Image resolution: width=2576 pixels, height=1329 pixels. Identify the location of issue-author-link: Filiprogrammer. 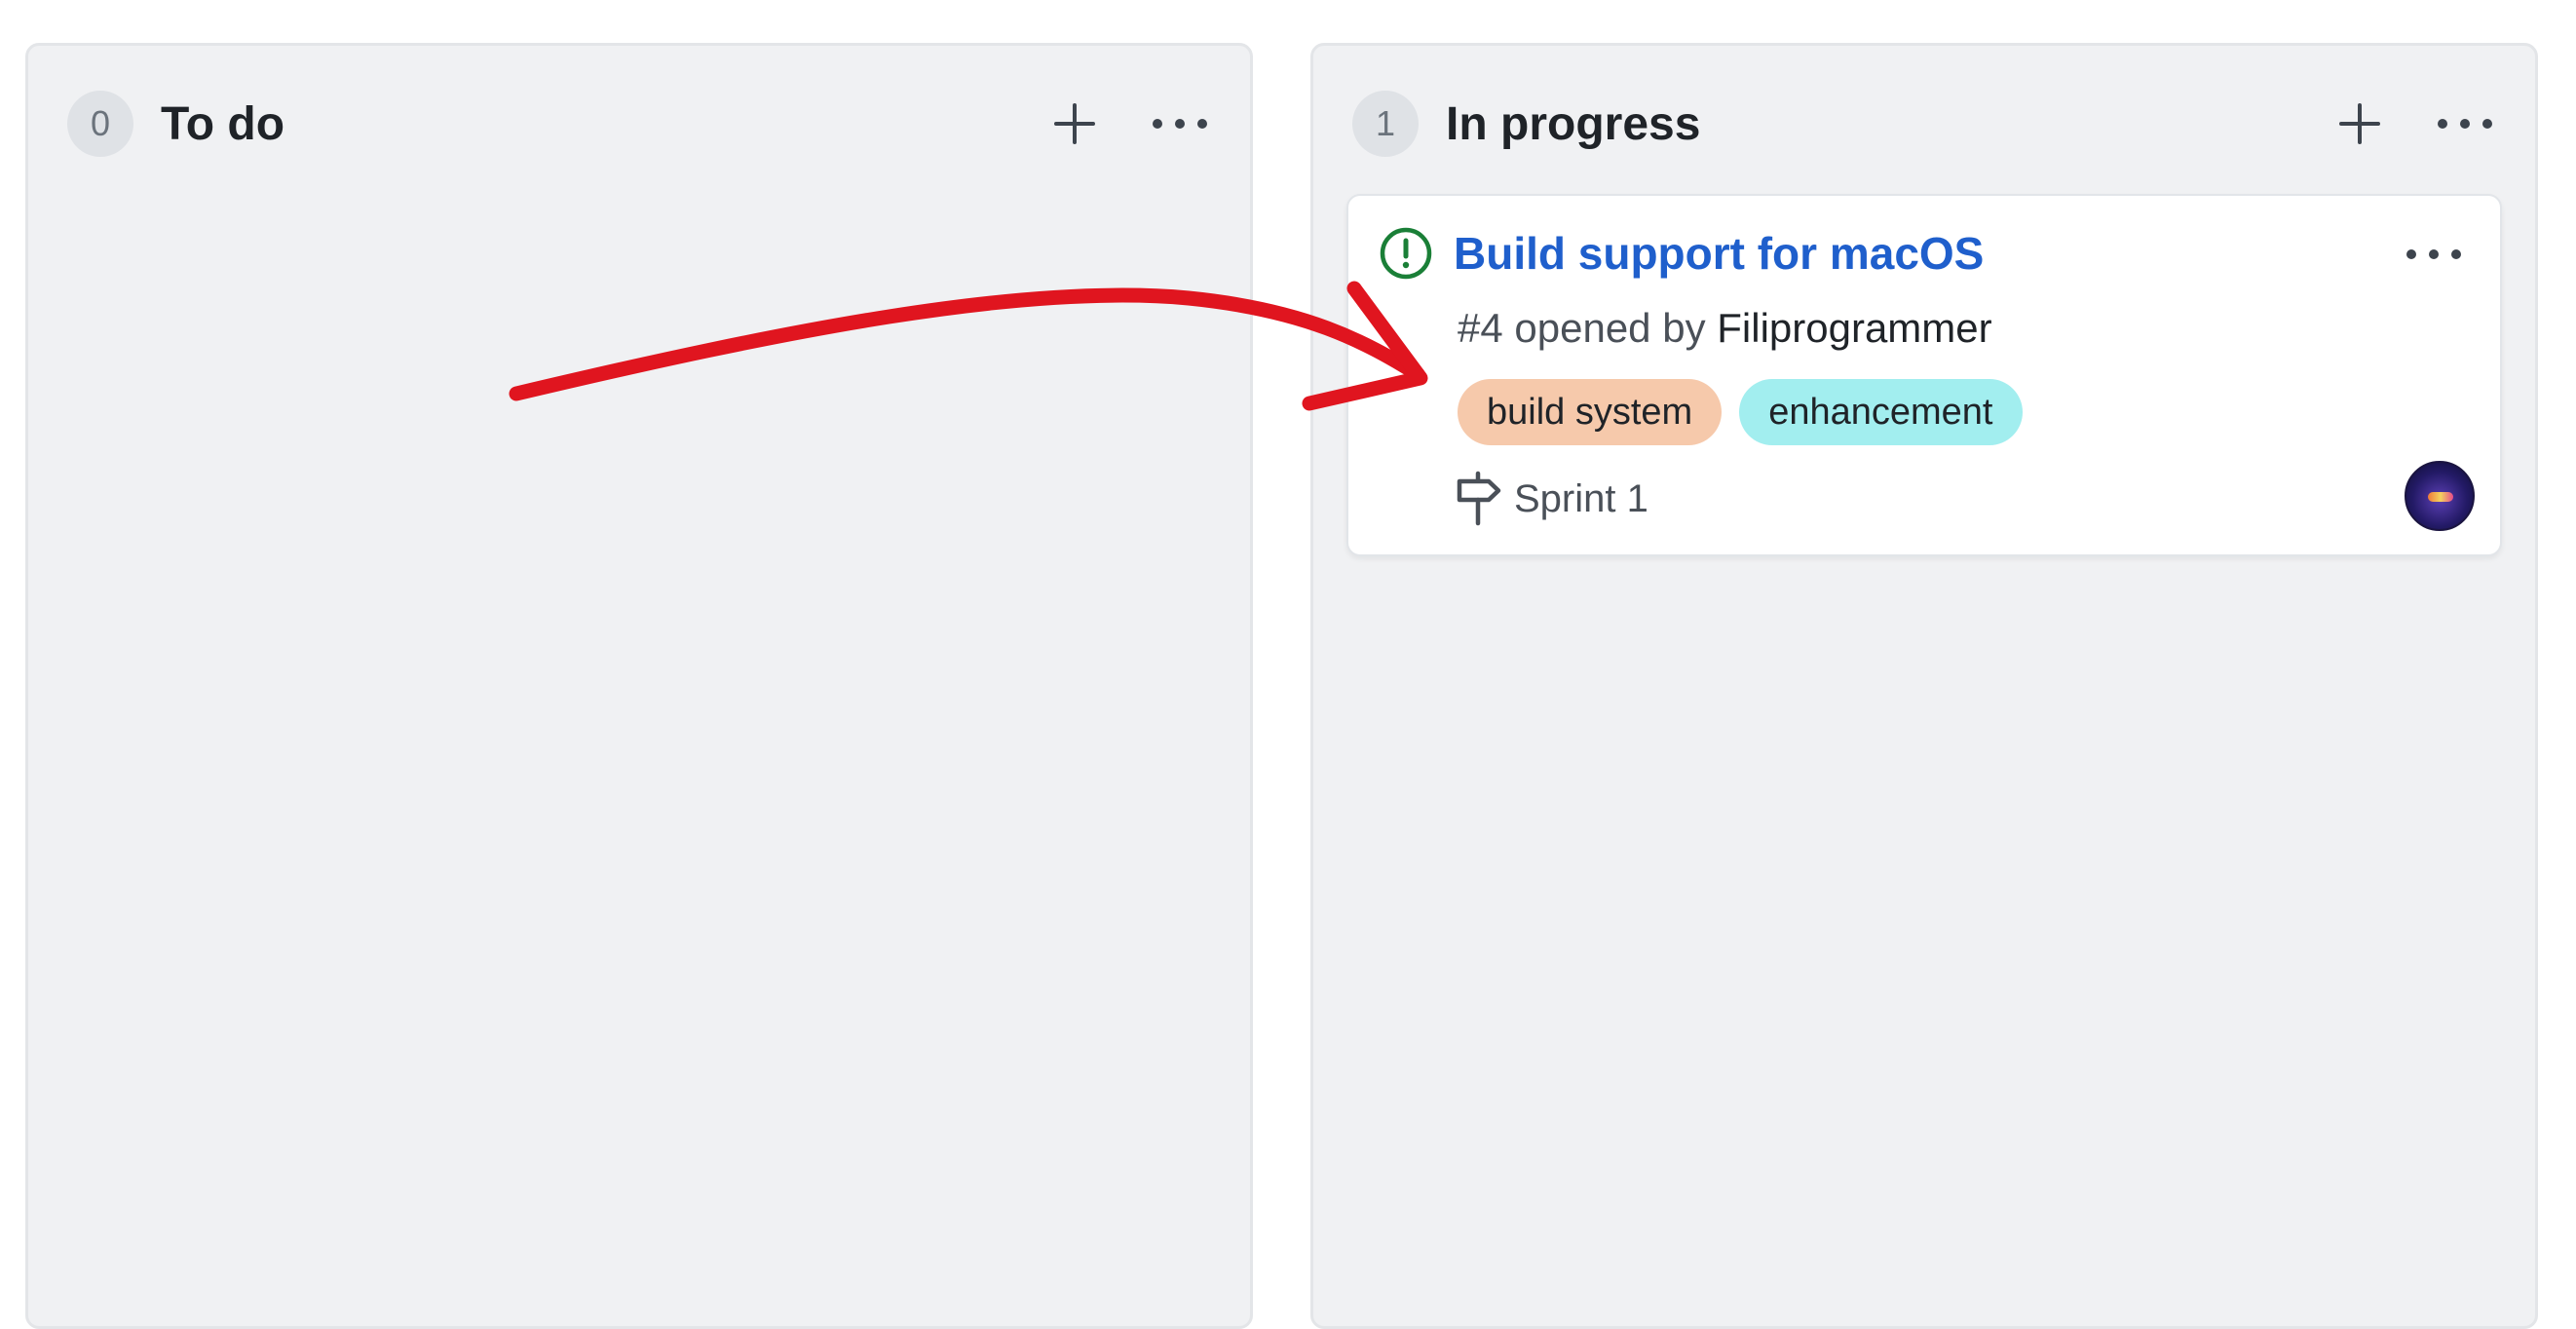
(1854, 328).